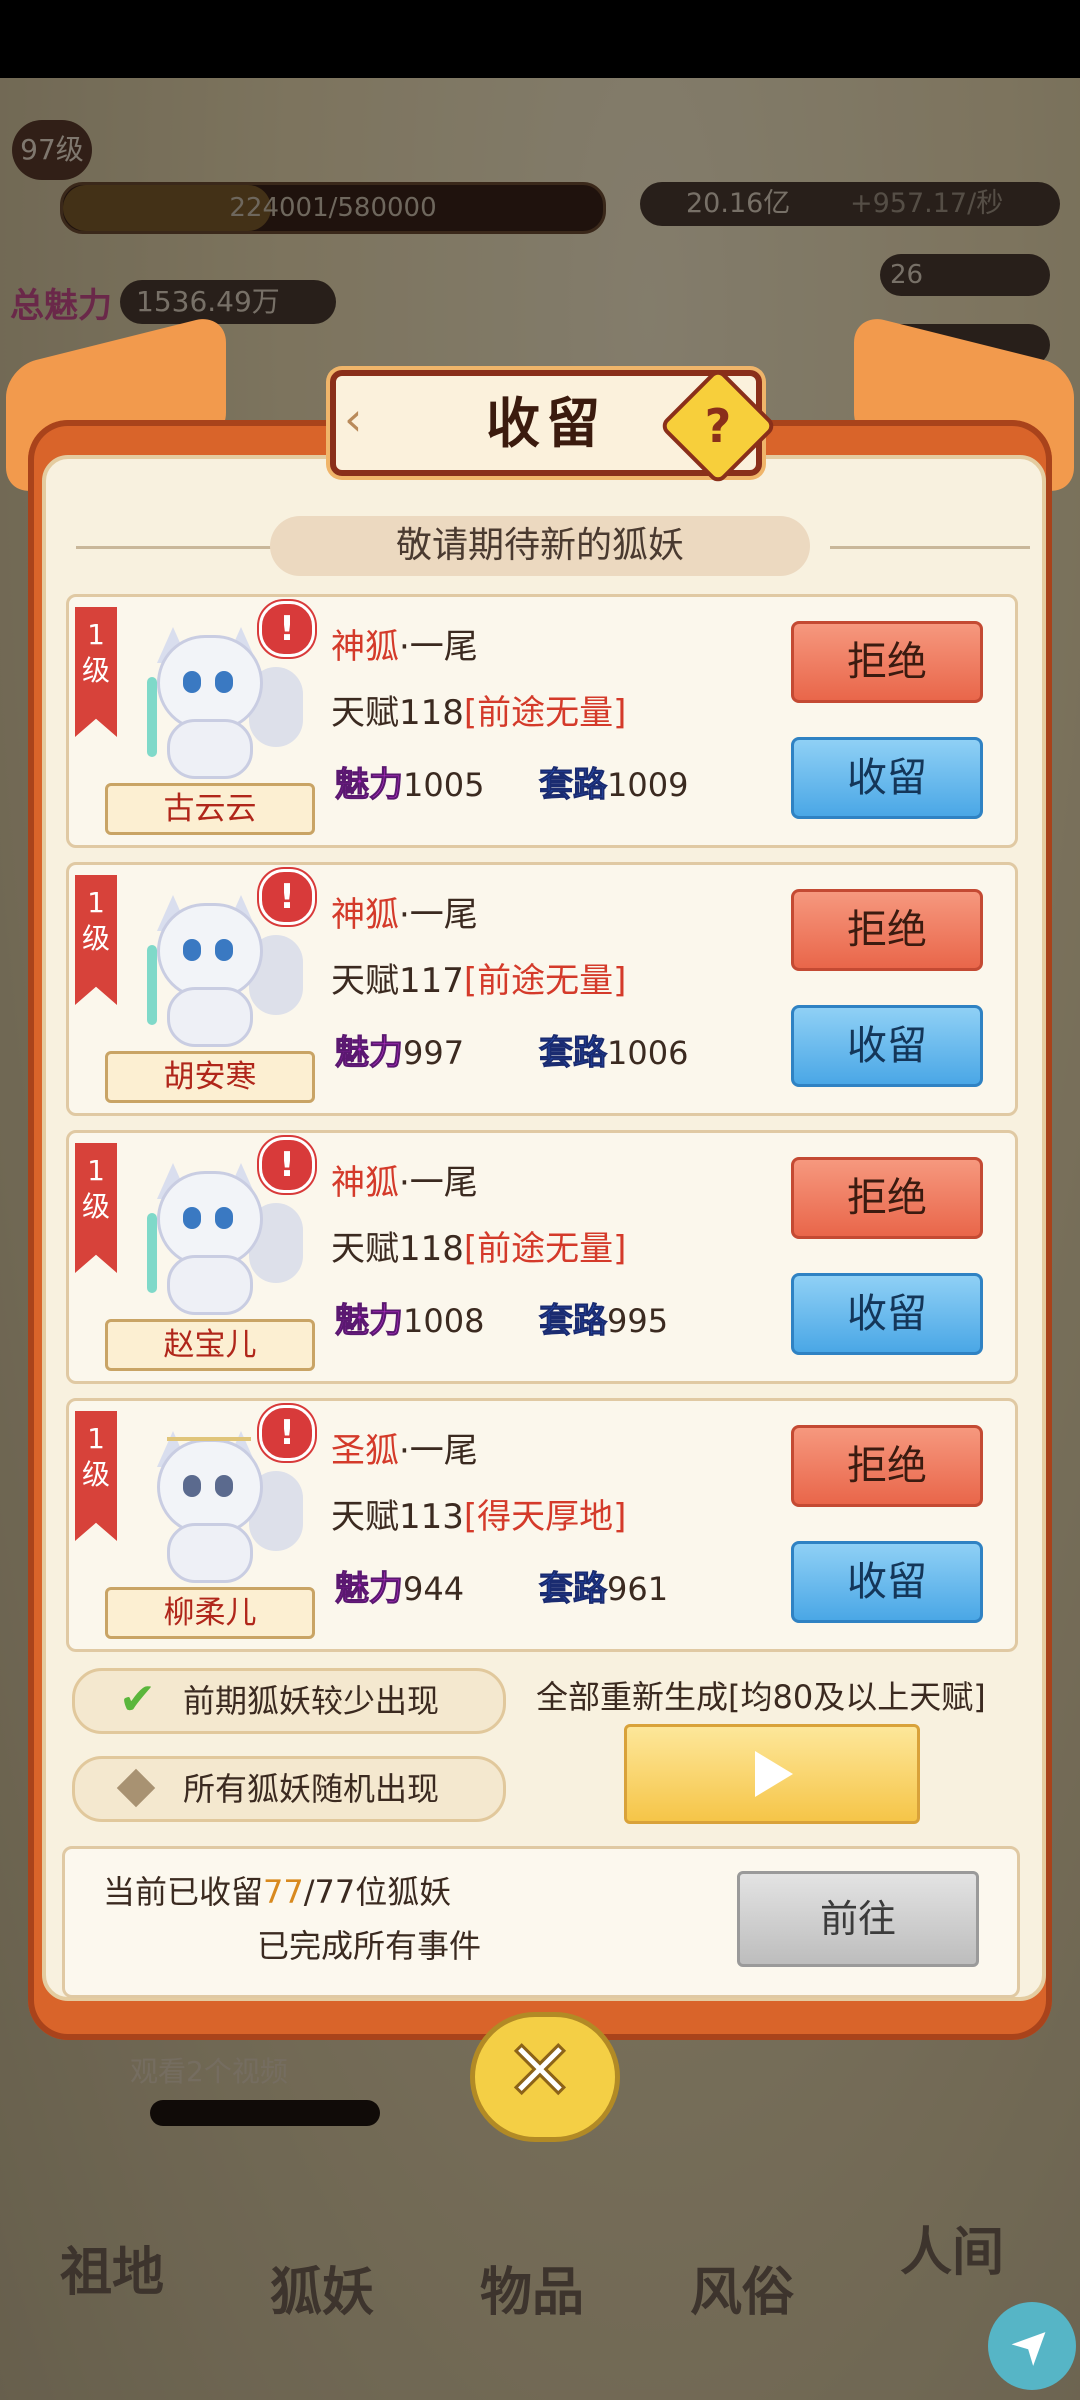  What do you see at coordinates (718, 426) in the screenshot?
I see `help-icon: ?` at bounding box center [718, 426].